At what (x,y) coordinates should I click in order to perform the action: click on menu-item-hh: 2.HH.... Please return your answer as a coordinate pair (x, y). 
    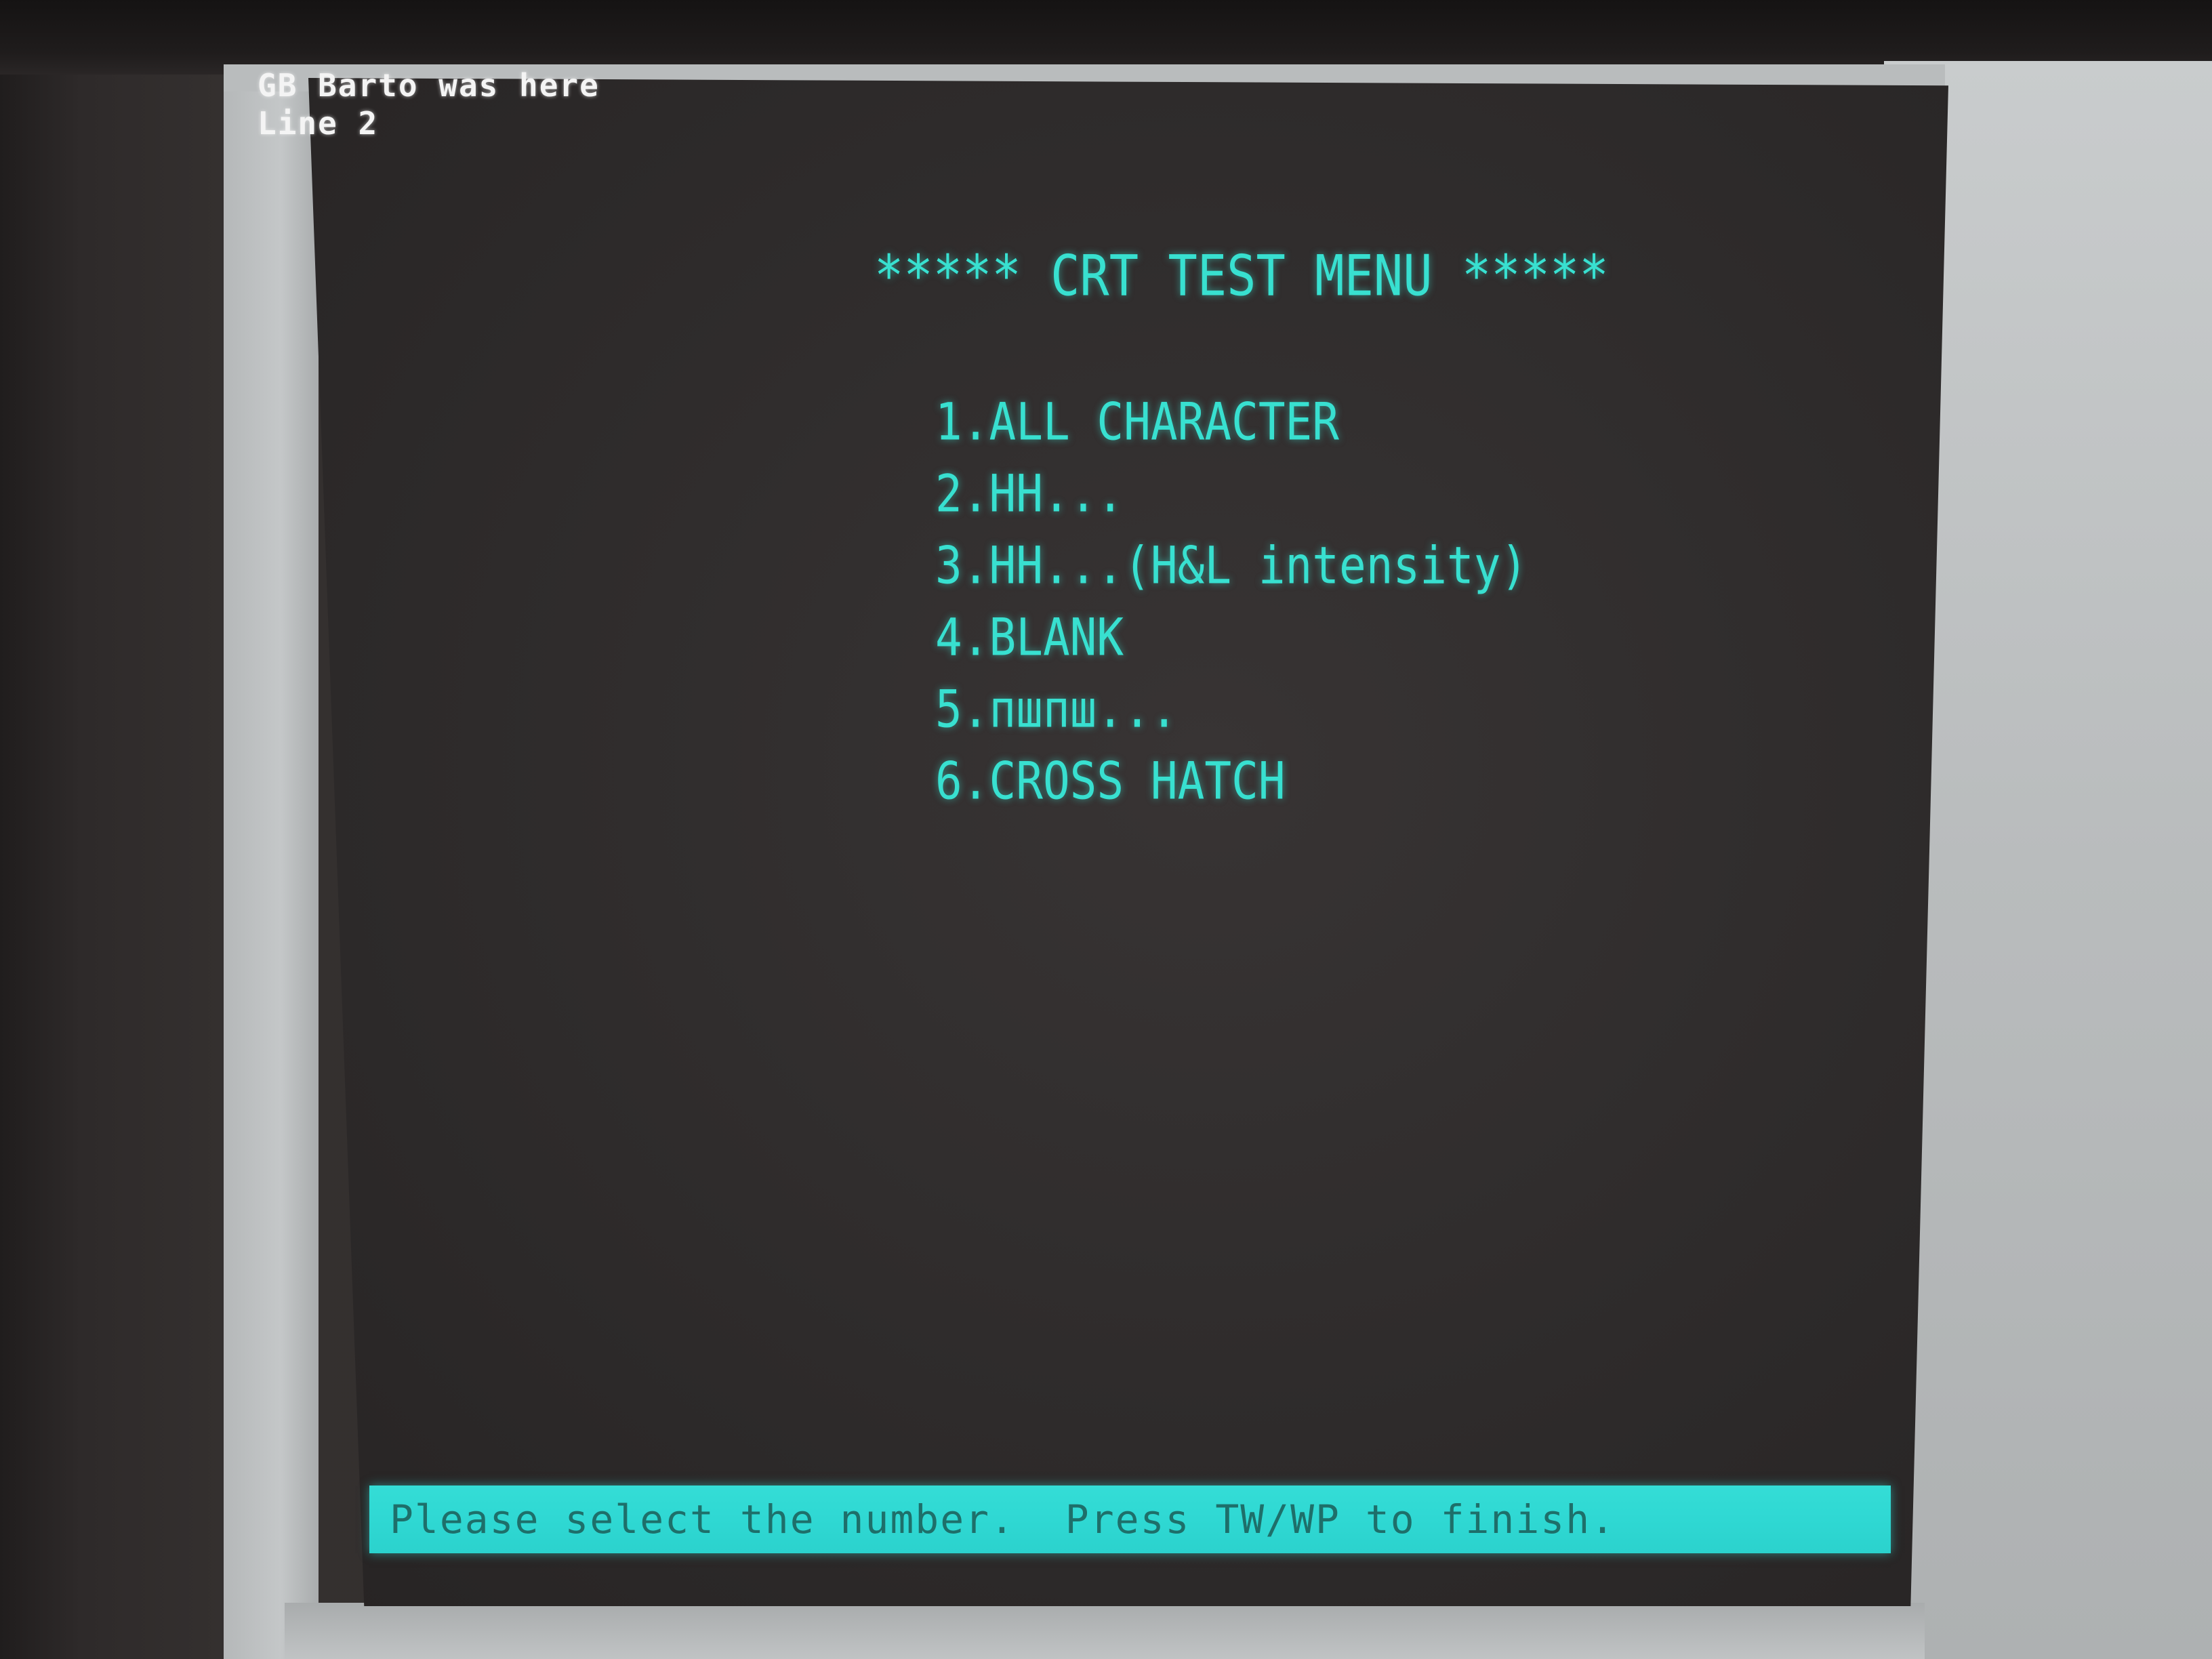
    Looking at the image, I should click on (1231, 494).